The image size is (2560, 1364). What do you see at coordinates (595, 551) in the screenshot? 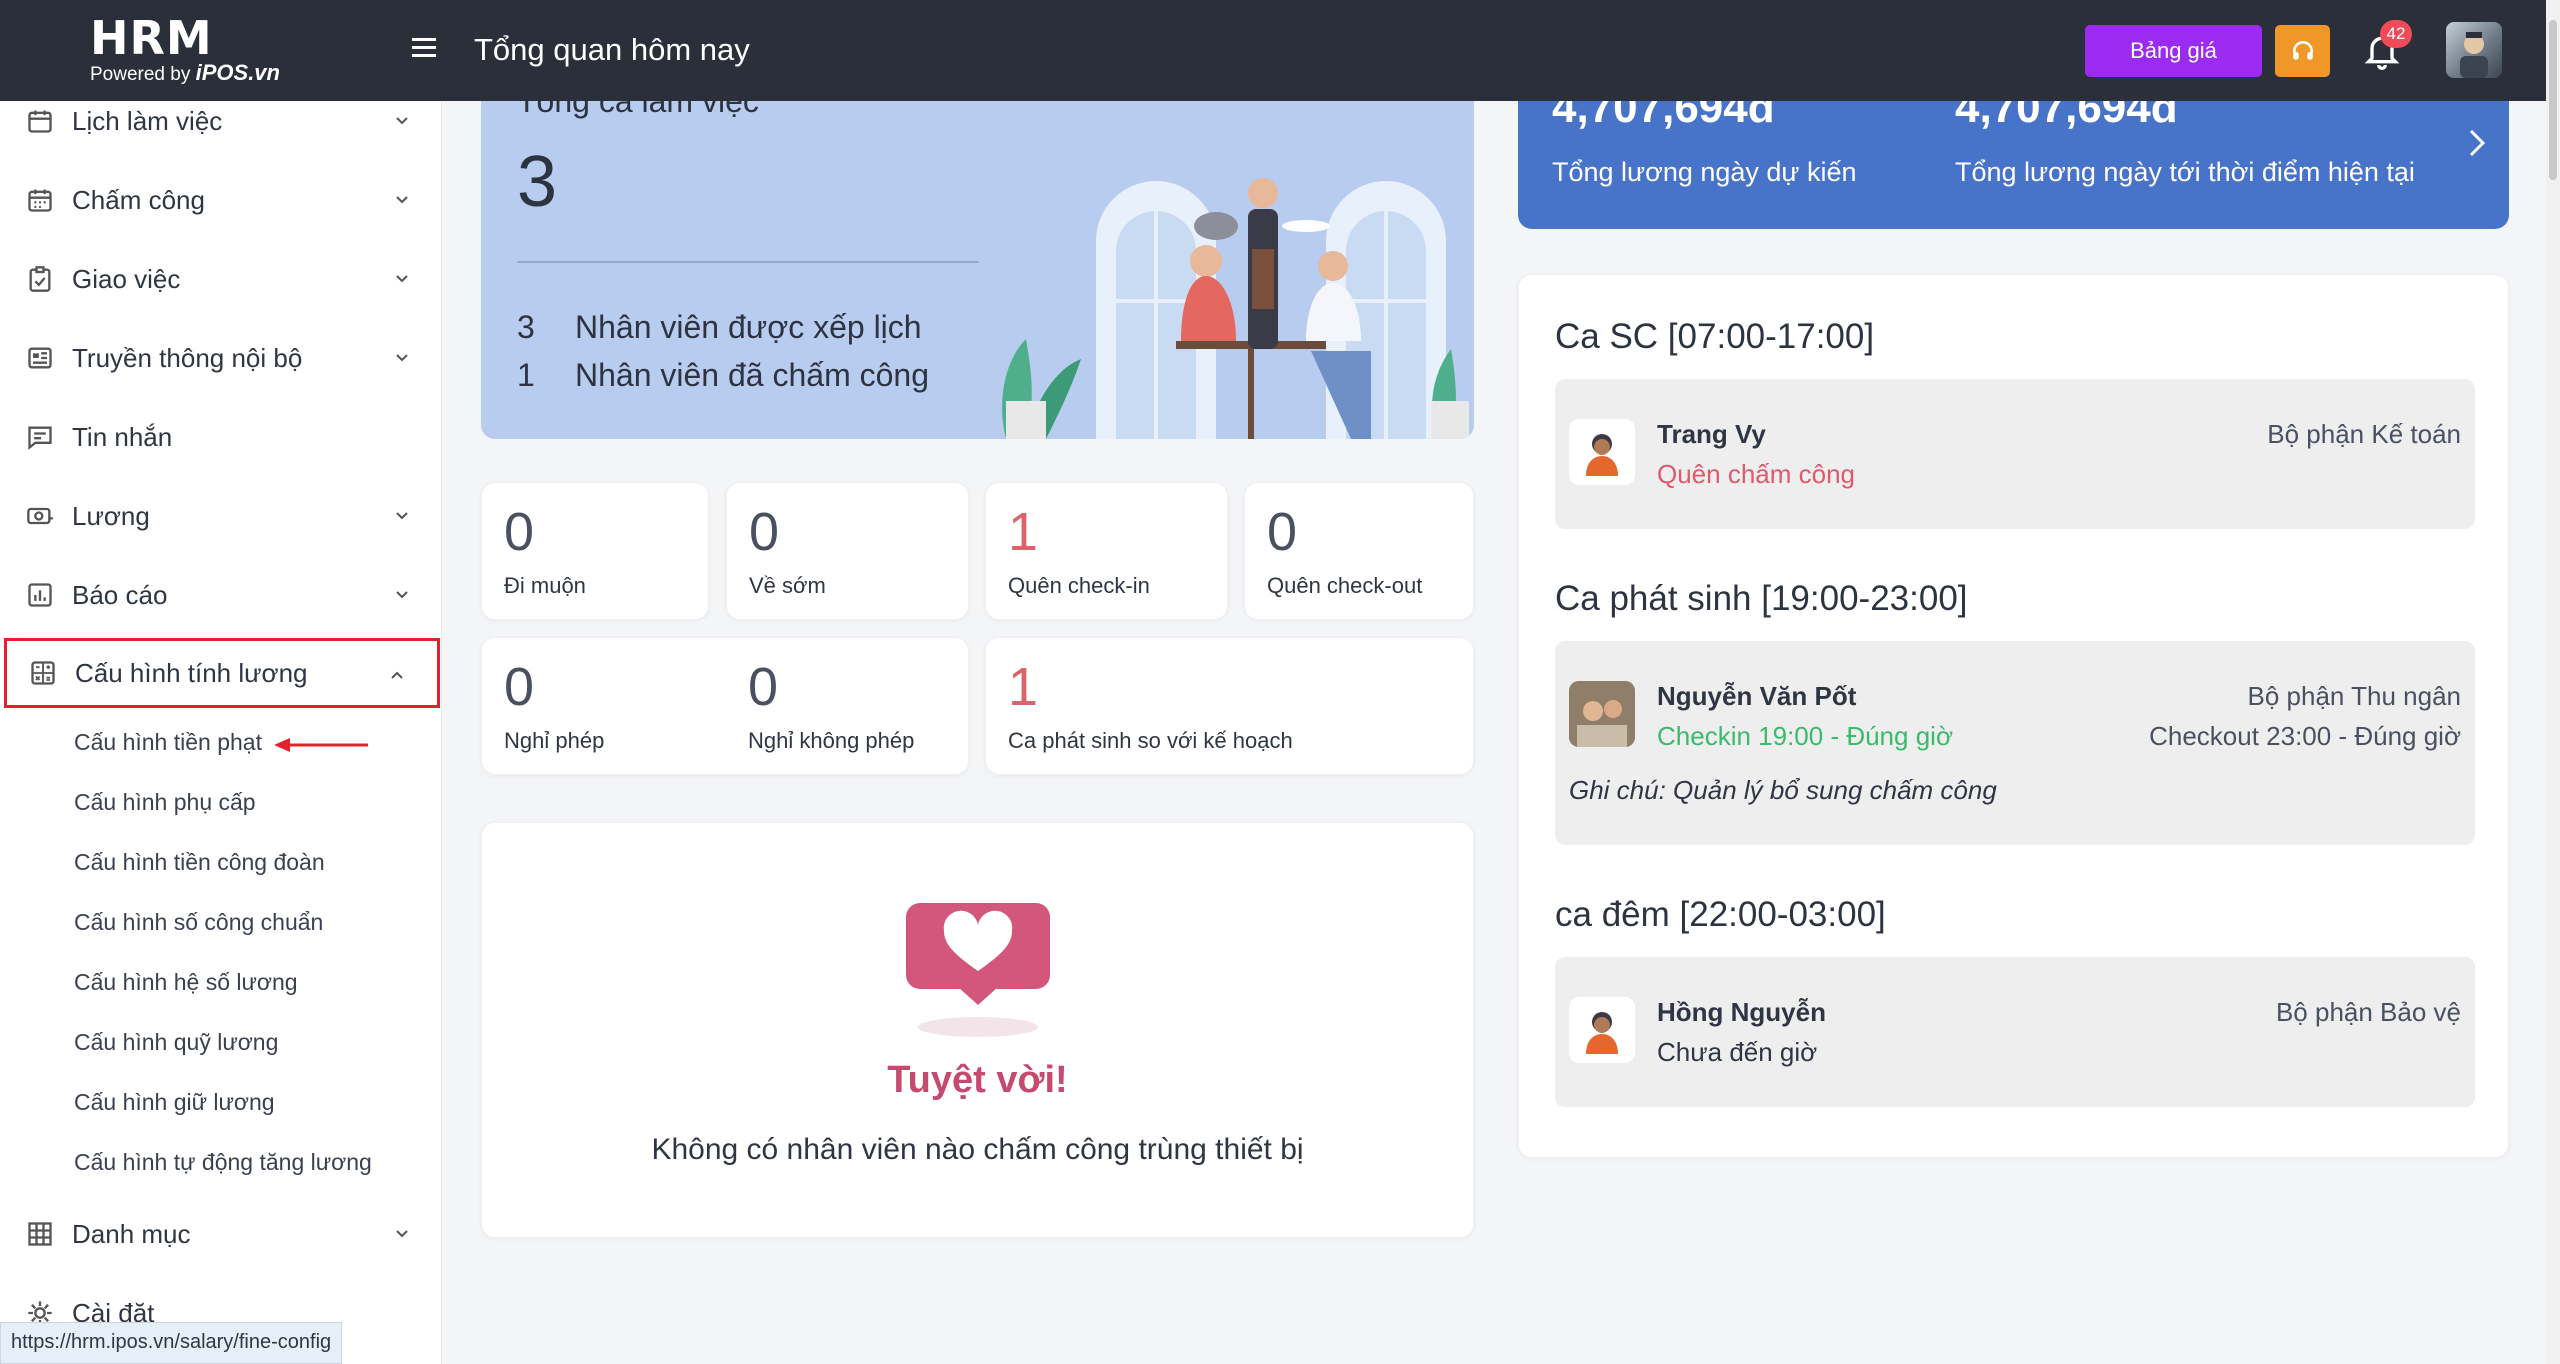
I see `stat-late: 0 Đi muộn` at bounding box center [595, 551].